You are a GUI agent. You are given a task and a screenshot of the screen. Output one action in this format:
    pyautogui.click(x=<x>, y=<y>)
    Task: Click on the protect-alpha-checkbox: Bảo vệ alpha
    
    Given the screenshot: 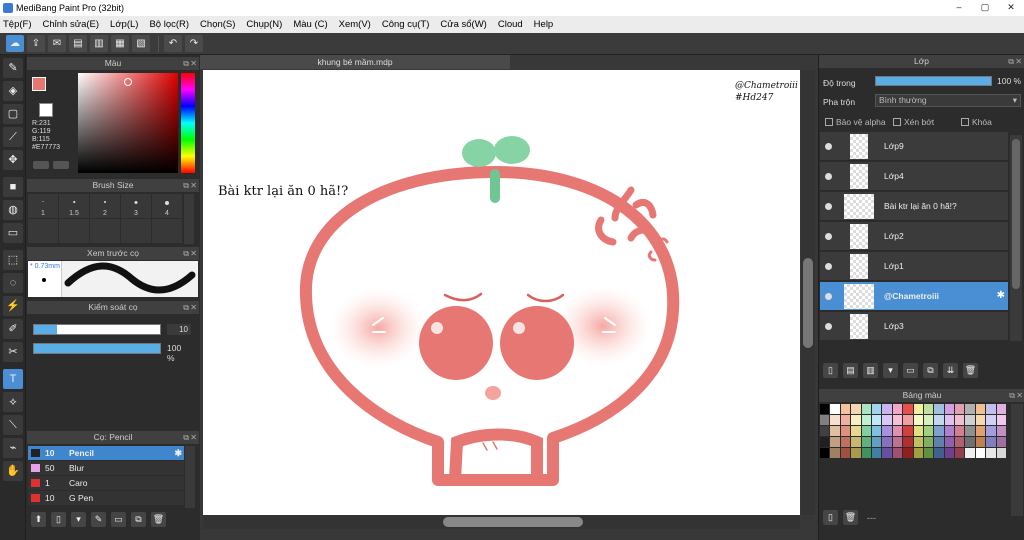 What is the action you would take?
    pyautogui.click(x=855, y=122)
    